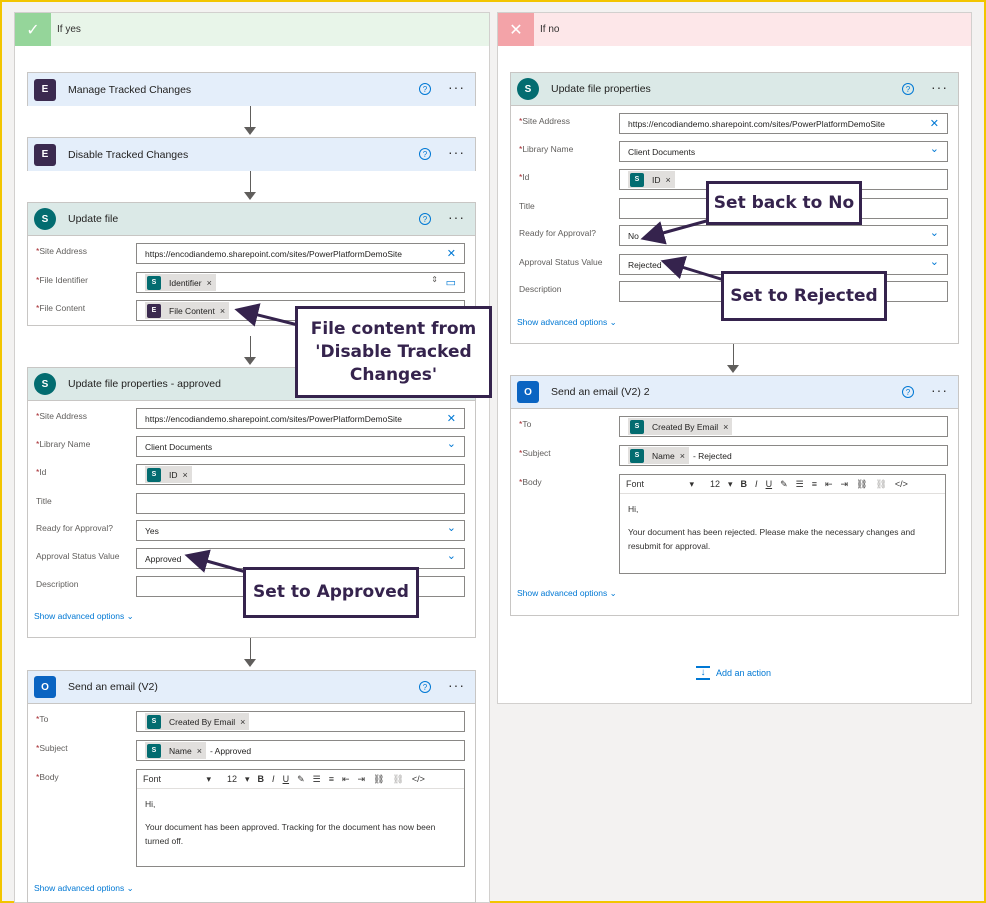 The width and height of the screenshot is (986, 903). I want to click on folder-icon: ▭, so click(451, 282).